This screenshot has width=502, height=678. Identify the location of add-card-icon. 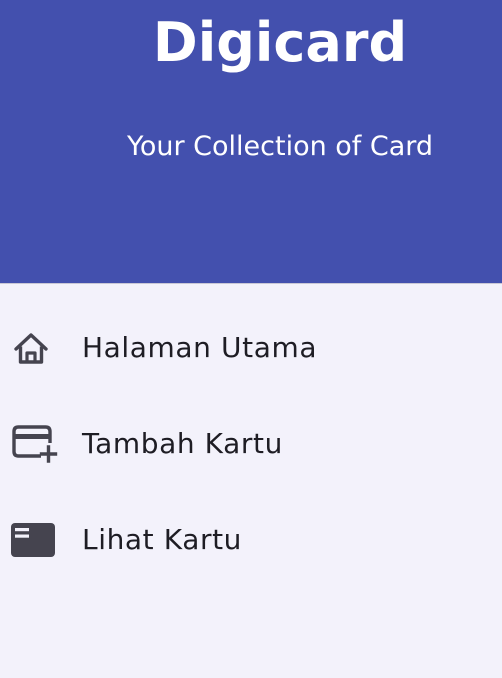
(34, 444).